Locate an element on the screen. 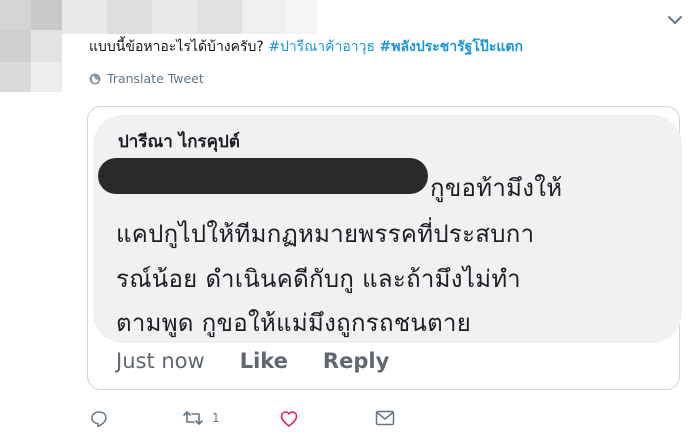  direct-message-button is located at coordinates (385, 418).